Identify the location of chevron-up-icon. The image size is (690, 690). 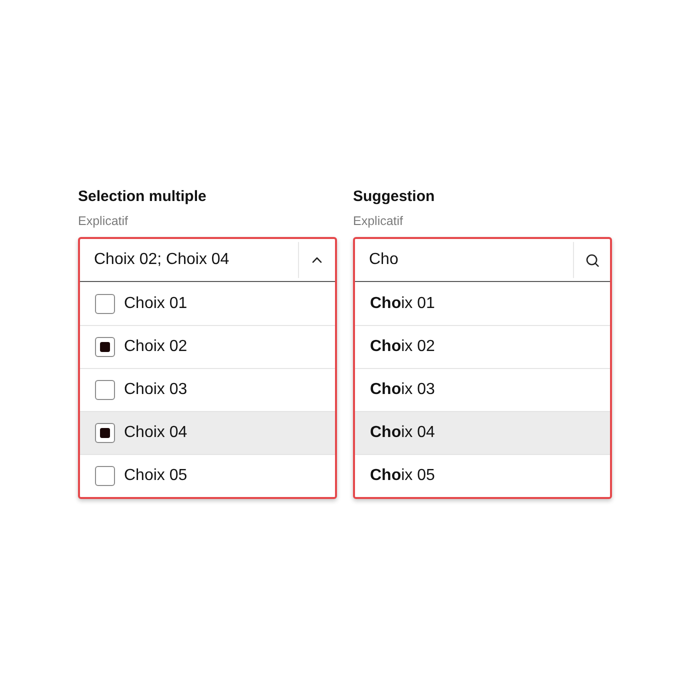
(317, 260).